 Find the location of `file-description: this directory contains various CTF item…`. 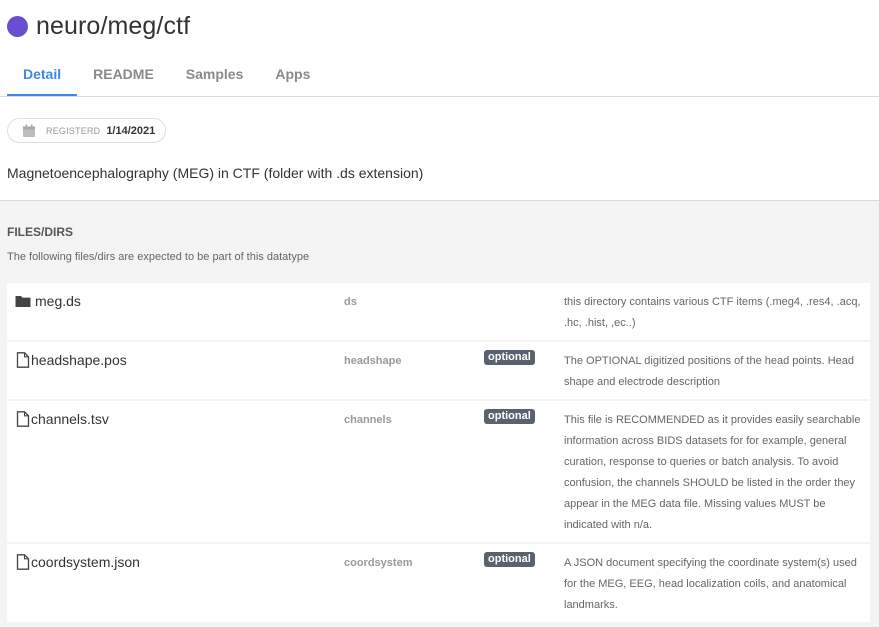

file-description: this directory contains various CTF item… is located at coordinates (712, 312).